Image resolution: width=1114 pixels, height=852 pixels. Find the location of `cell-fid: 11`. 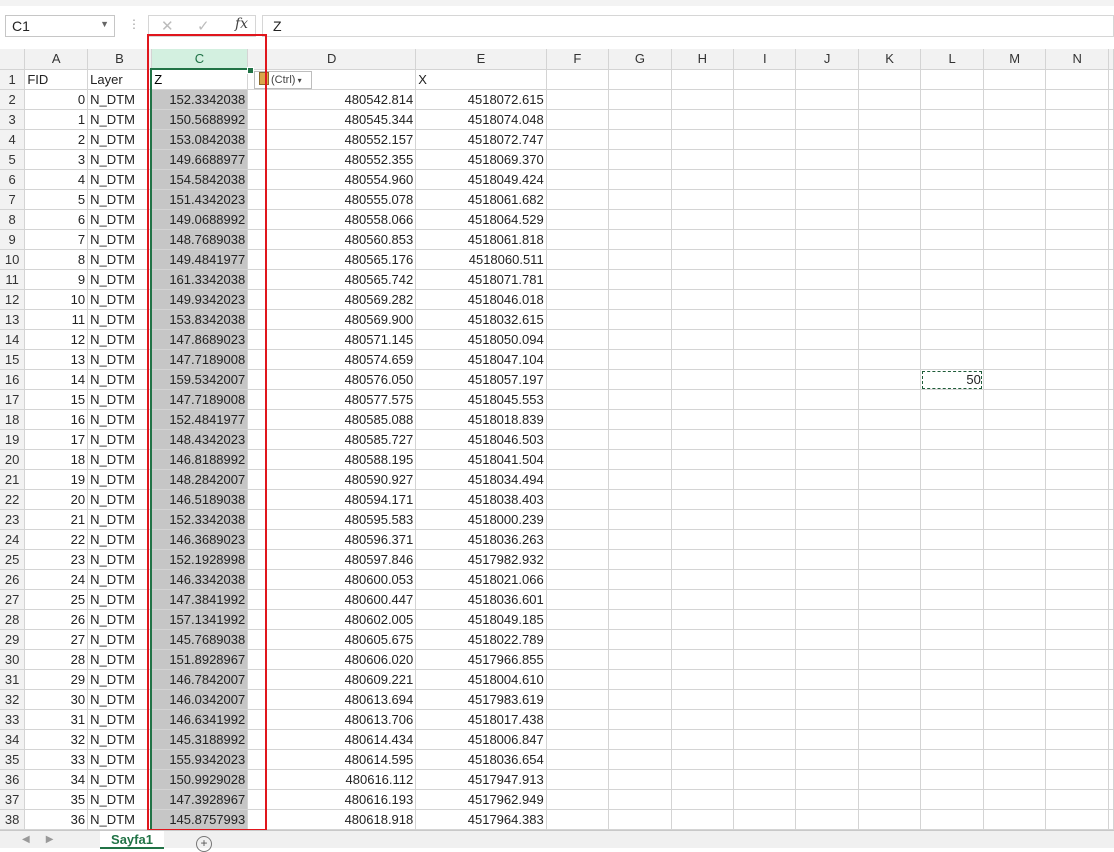

cell-fid: 11 is located at coordinates (56, 319).